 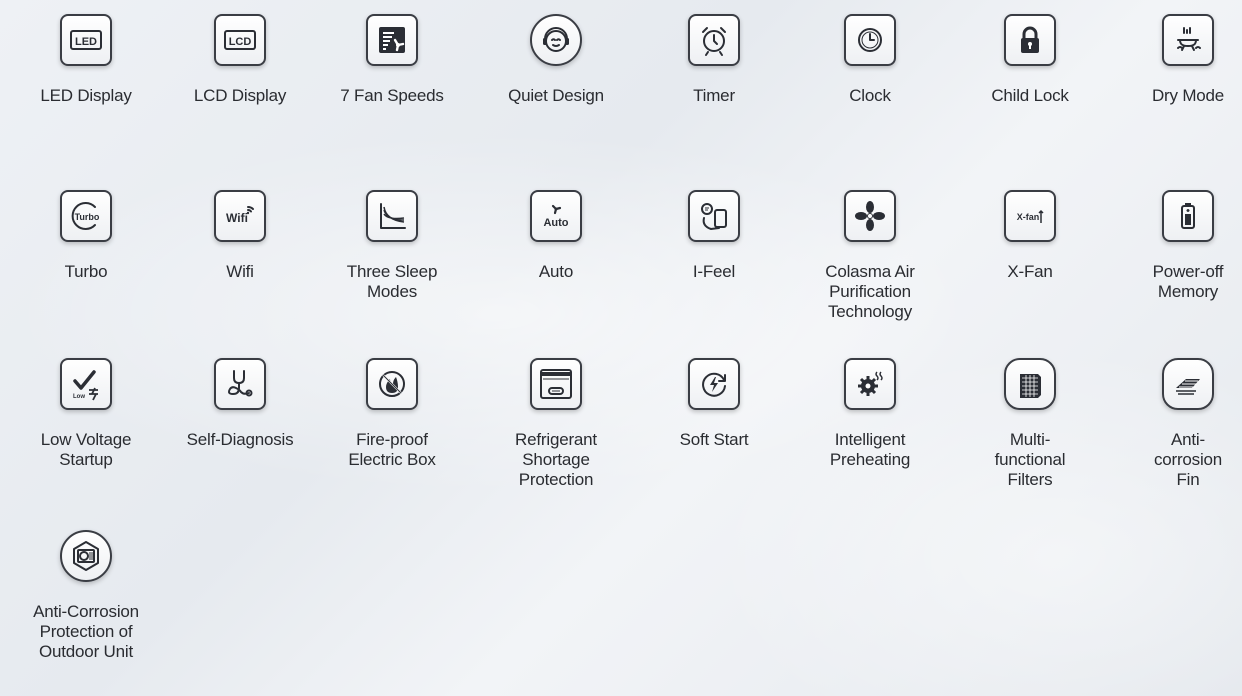 I want to click on feature-item: Wifi Wifi, so click(x=240, y=236).